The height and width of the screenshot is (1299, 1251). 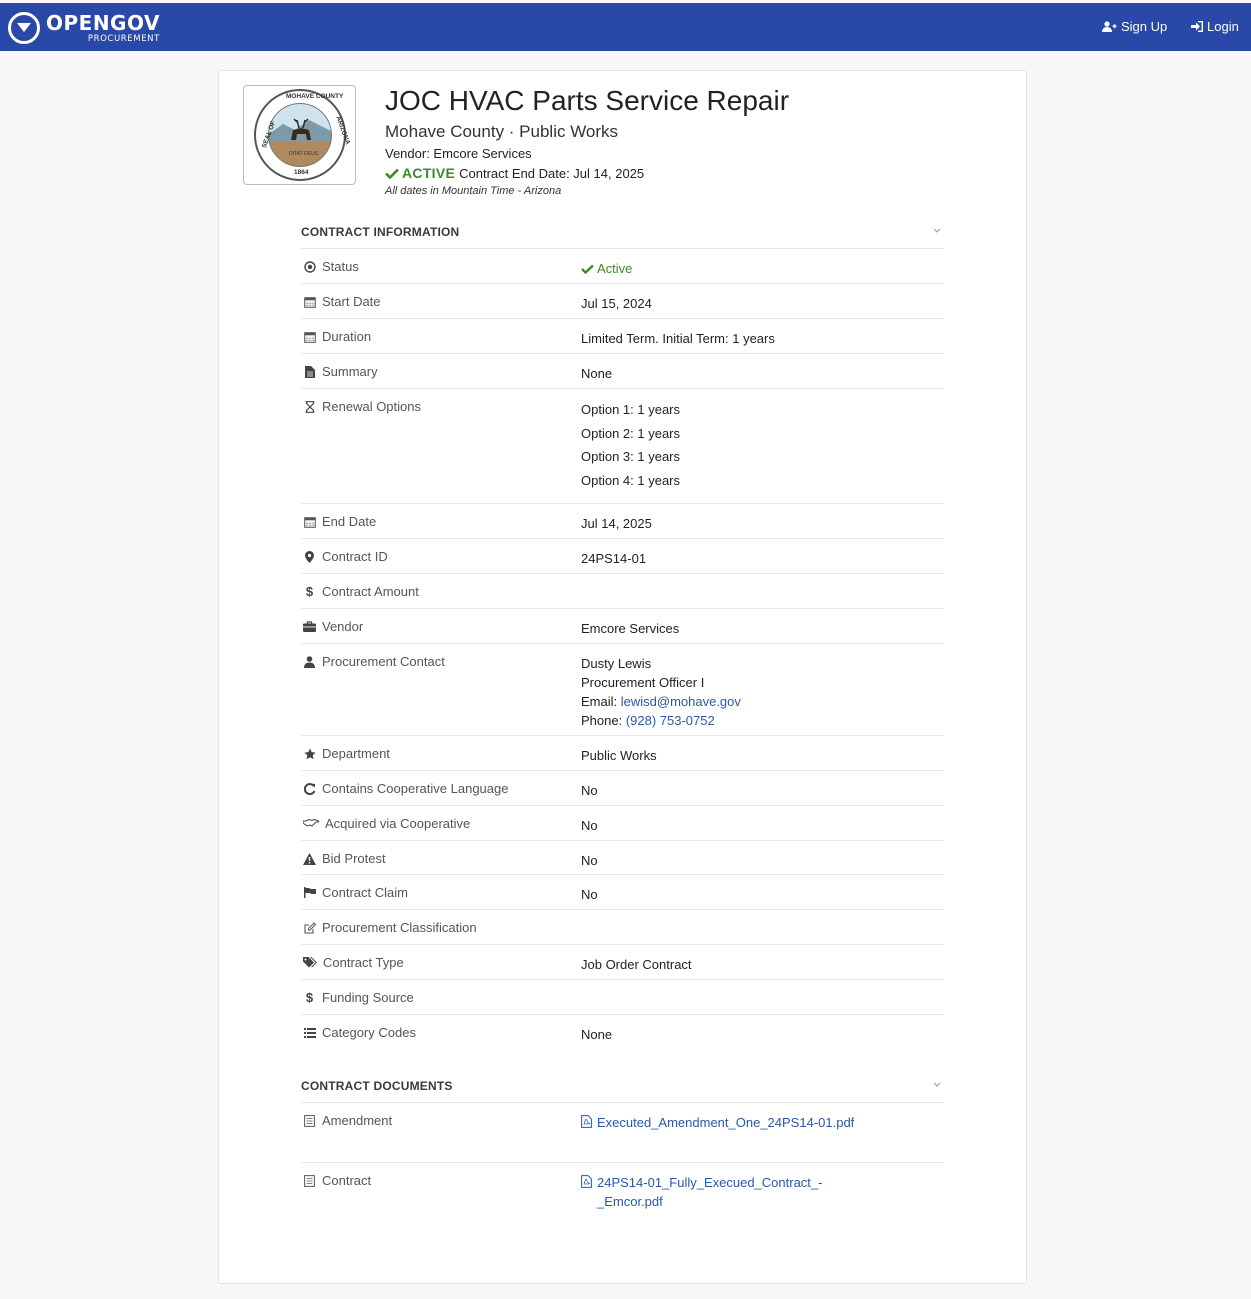 What do you see at coordinates (315, 96) in the screenshot?
I see `seal-text-top: MOHAVE COUNTY` at bounding box center [315, 96].